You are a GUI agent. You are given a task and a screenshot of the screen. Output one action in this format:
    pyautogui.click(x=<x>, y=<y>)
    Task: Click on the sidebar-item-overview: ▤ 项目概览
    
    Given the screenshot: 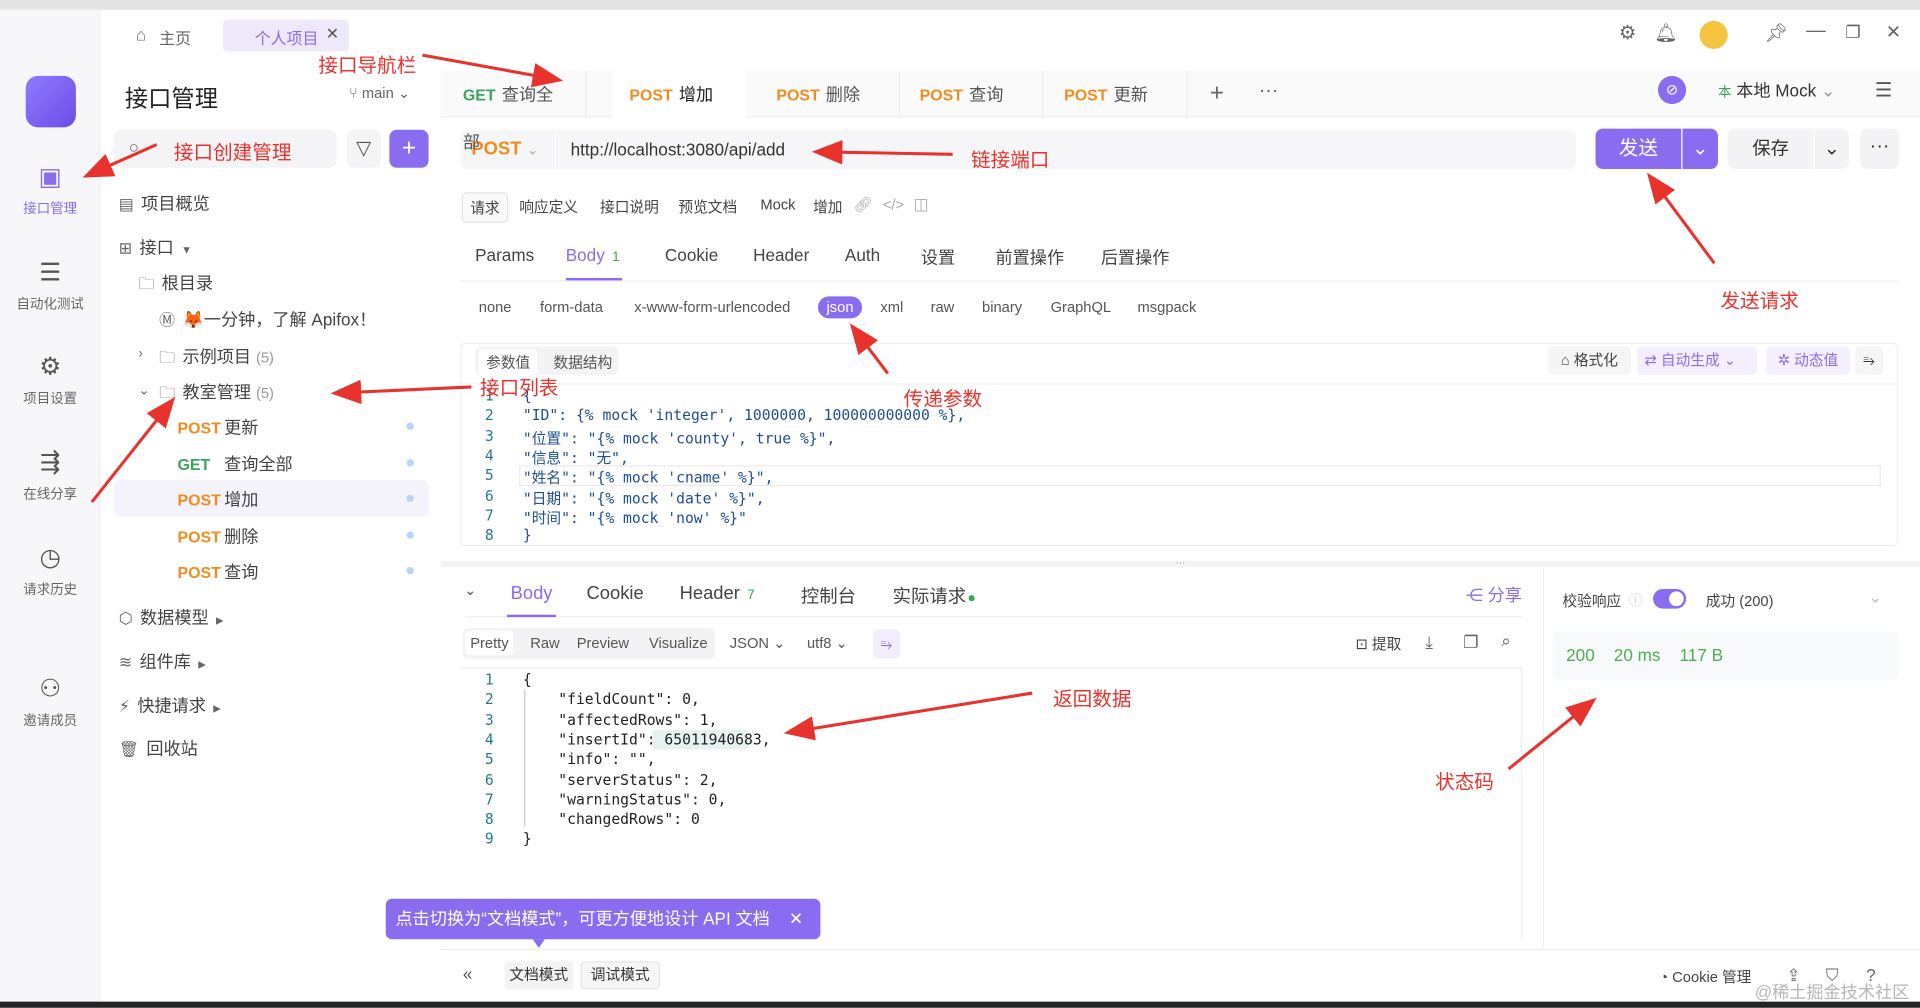 What is the action you would take?
    pyautogui.click(x=164, y=203)
    